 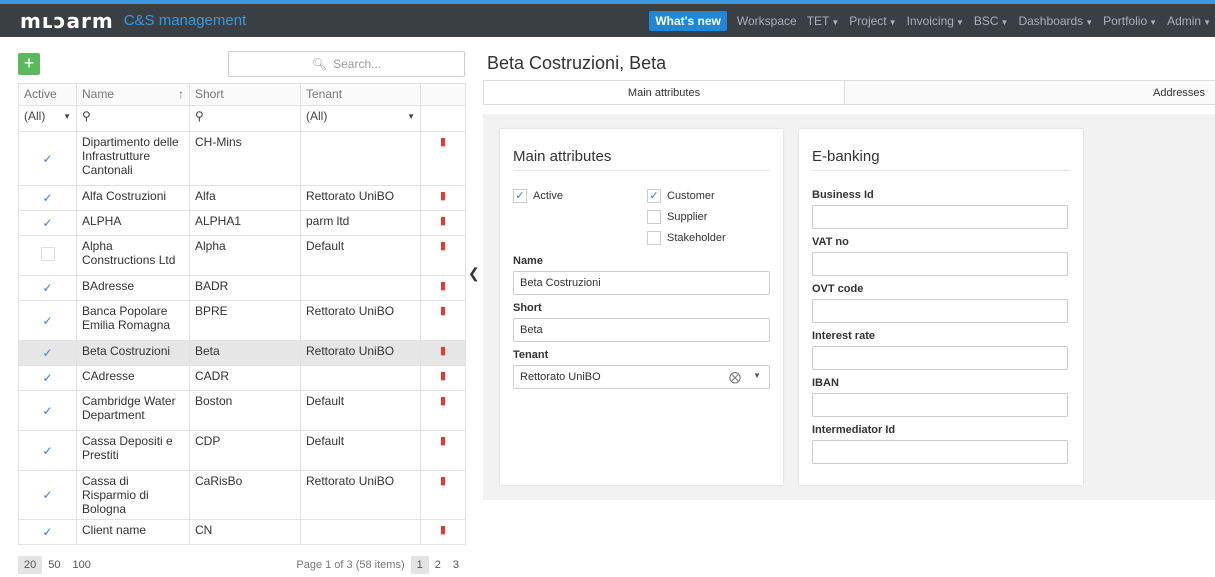 I want to click on nav-item-bsc: BSC ▼, so click(x=991, y=21).